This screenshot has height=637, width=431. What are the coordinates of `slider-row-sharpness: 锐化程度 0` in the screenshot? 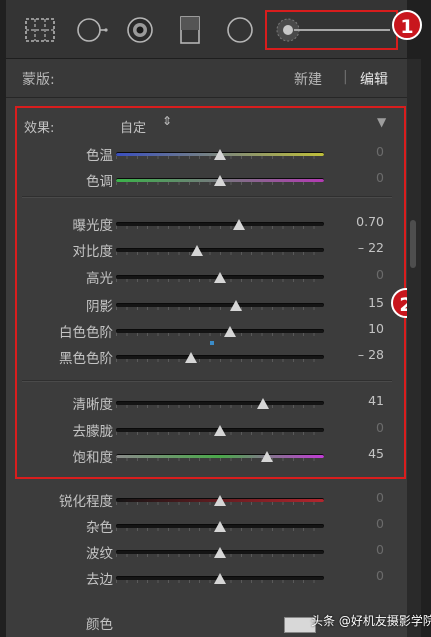 It's located at (206, 500).